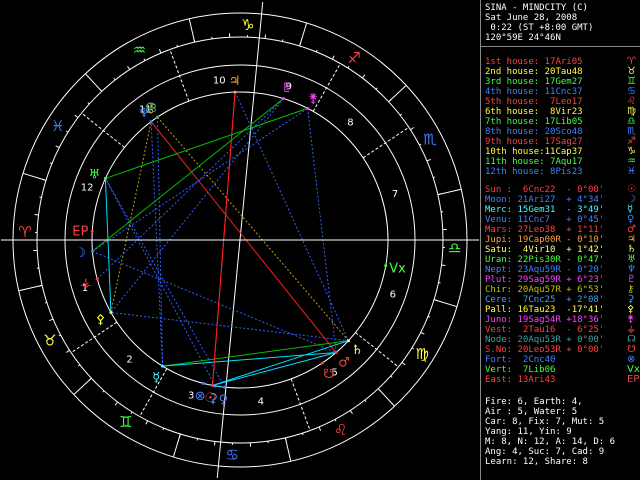 The image size is (640, 480). What do you see at coordinates (231, 455) in the screenshot?
I see `zodiac-sign-icon: ♋` at bounding box center [231, 455].